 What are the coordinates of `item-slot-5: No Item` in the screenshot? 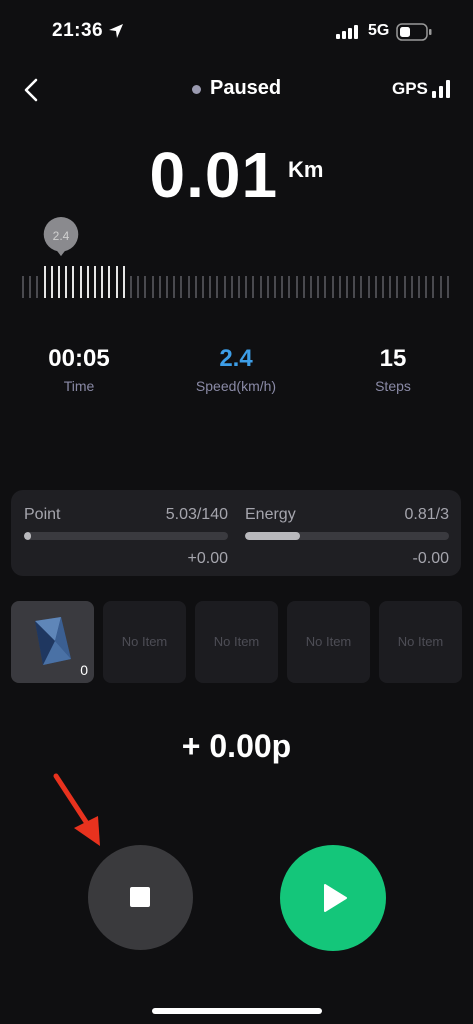 It's located at (420, 642).